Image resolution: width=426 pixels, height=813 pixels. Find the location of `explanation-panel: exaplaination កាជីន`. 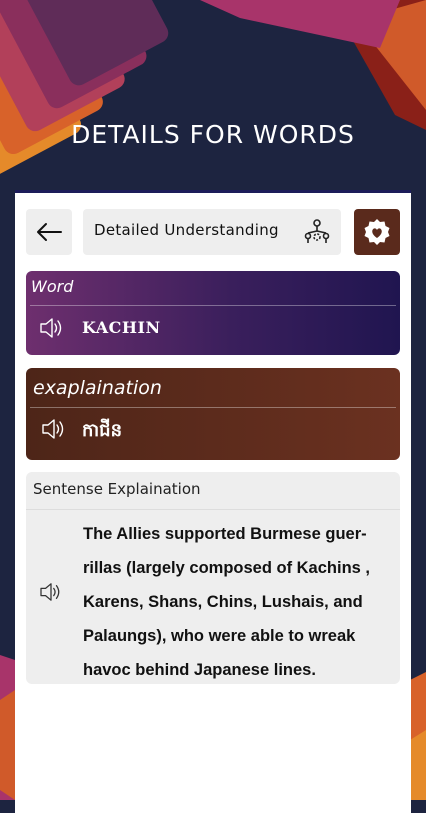

explanation-panel: exaplaination កាជីន is located at coordinates (213, 414).